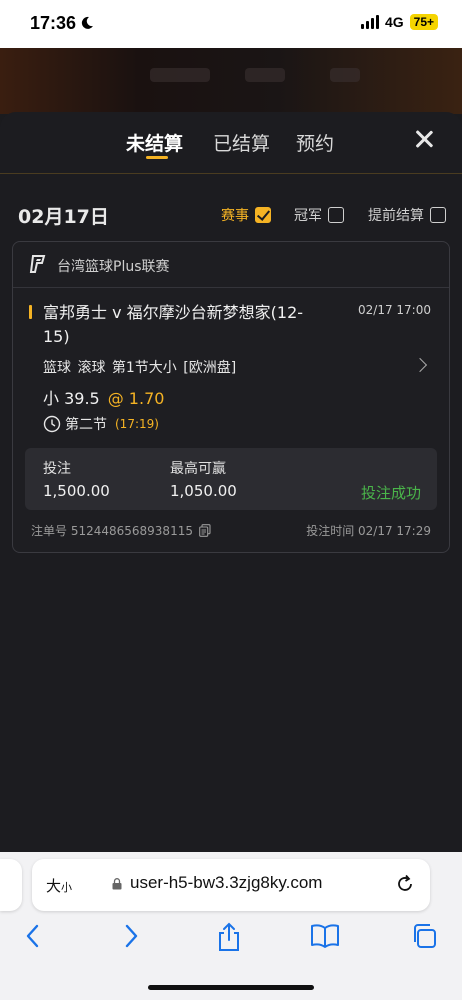 The height and width of the screenshot is (1000, 462). What do you see at coordinates (231, 987) in the screenshot?
I see `home-indicator` at bounding box center [231, 987].